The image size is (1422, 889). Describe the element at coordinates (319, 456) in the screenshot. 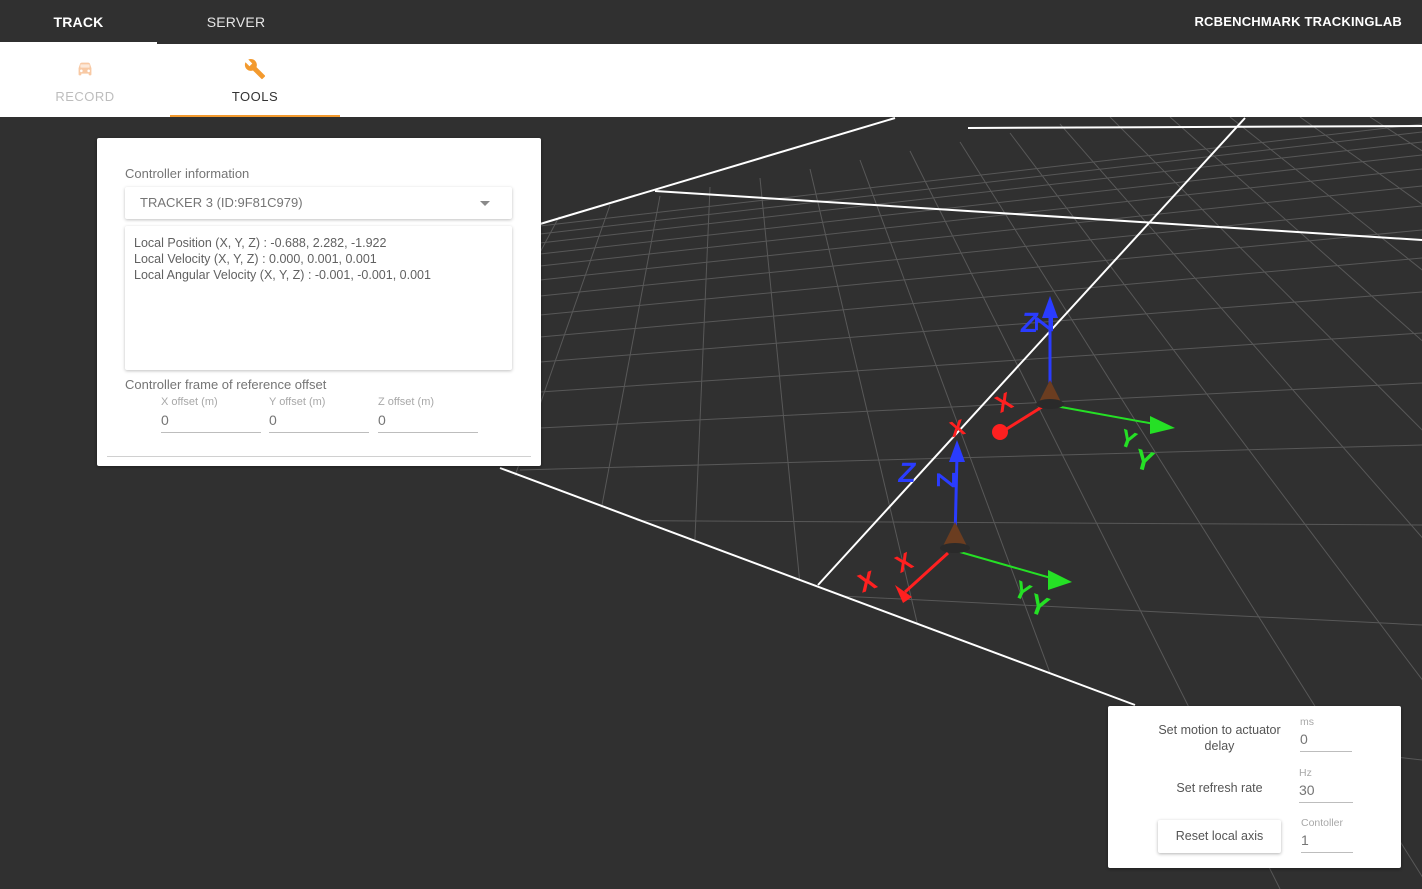

I see `divider` at that location.